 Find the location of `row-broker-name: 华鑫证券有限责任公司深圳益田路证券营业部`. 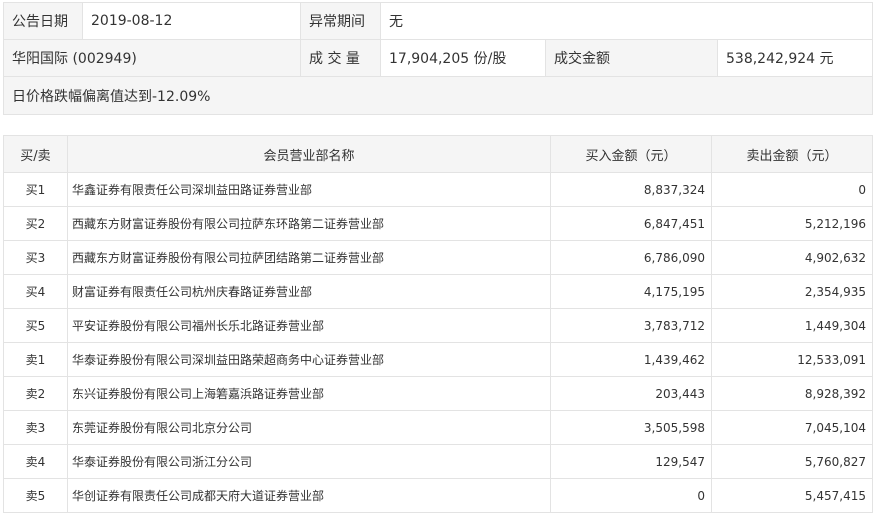

row-broker-name: 华鑫证券有限责任公司深圳益田路证券营业部 is located at coordinates (309, 189).